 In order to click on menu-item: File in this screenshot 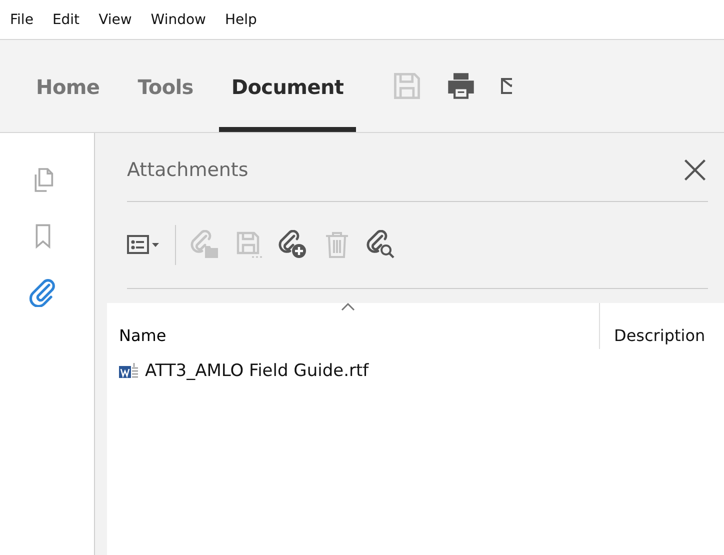, I will do `click(22, 20)`.